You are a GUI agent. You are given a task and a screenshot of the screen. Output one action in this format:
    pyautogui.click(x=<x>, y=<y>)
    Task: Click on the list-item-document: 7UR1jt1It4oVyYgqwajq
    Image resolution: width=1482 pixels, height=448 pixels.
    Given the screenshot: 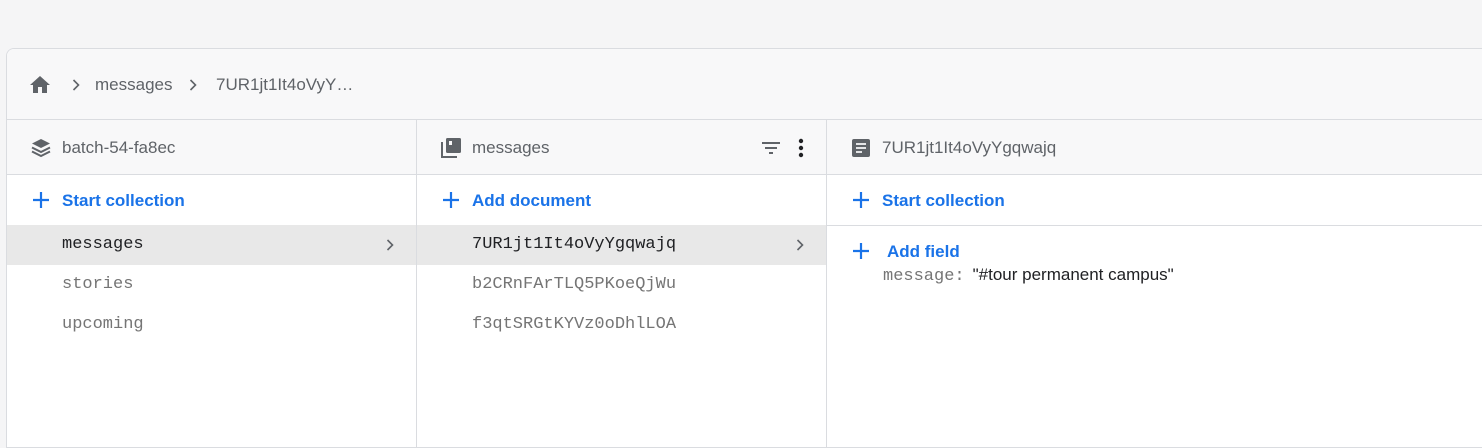 What is the action you would take?
    pyautogui.click(x=621, y=245)
    